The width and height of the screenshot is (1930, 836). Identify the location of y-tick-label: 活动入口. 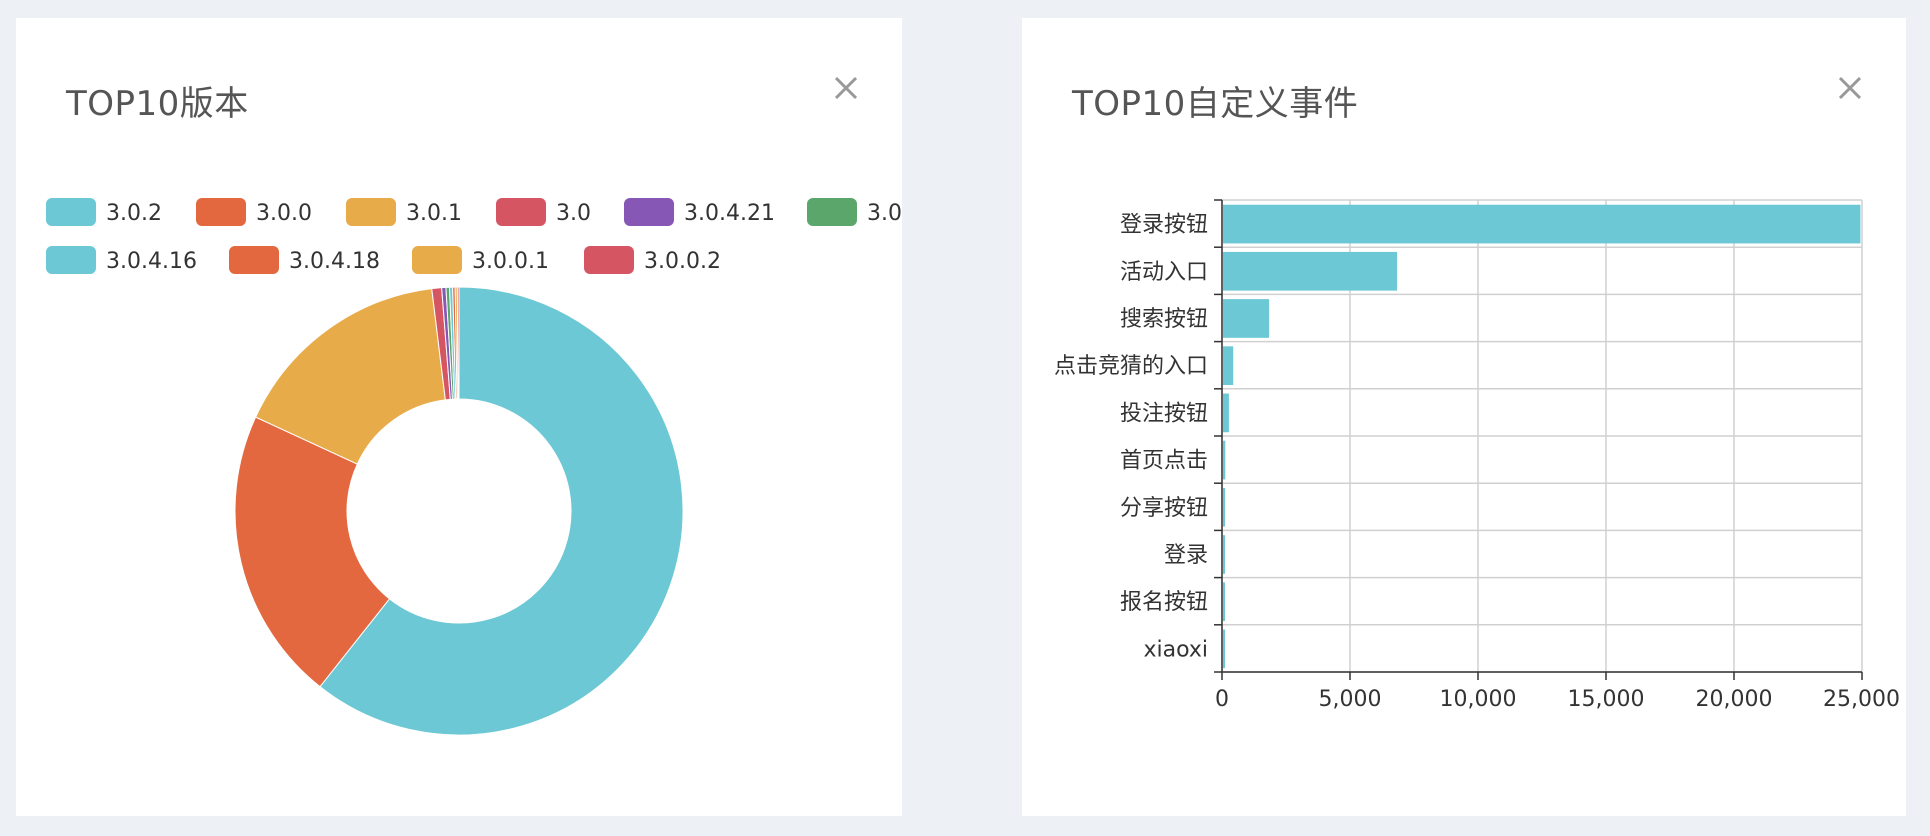
(1164, 272).